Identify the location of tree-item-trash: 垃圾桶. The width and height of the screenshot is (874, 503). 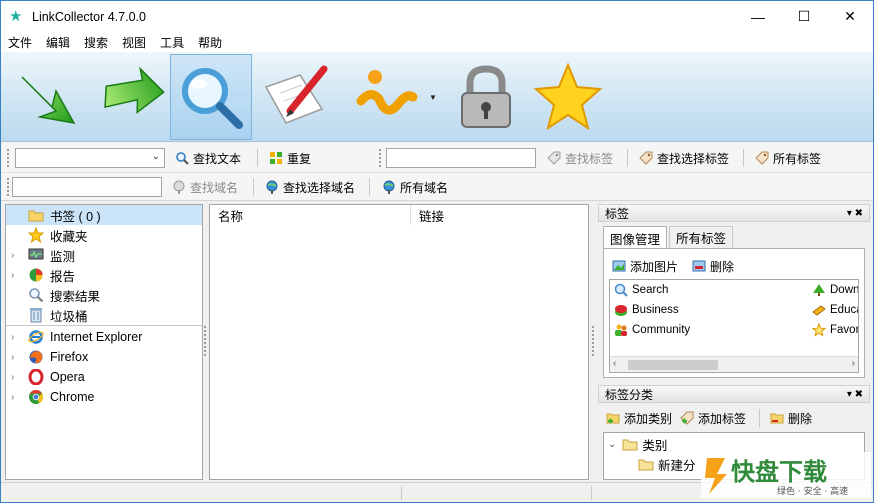
(104, 315).